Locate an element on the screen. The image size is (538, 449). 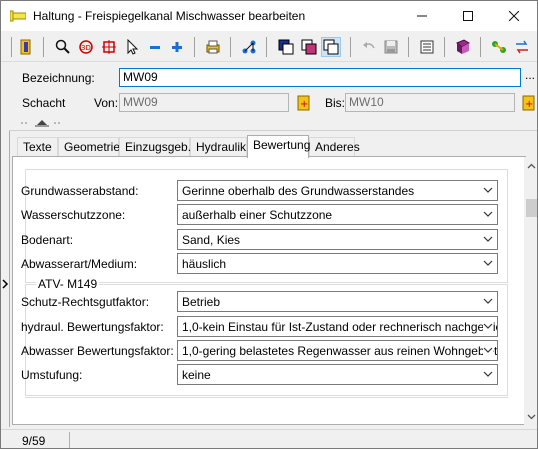
wasserschutzzone-value: außerhalb einer Schutzzone is located at coordinates (257, 215).